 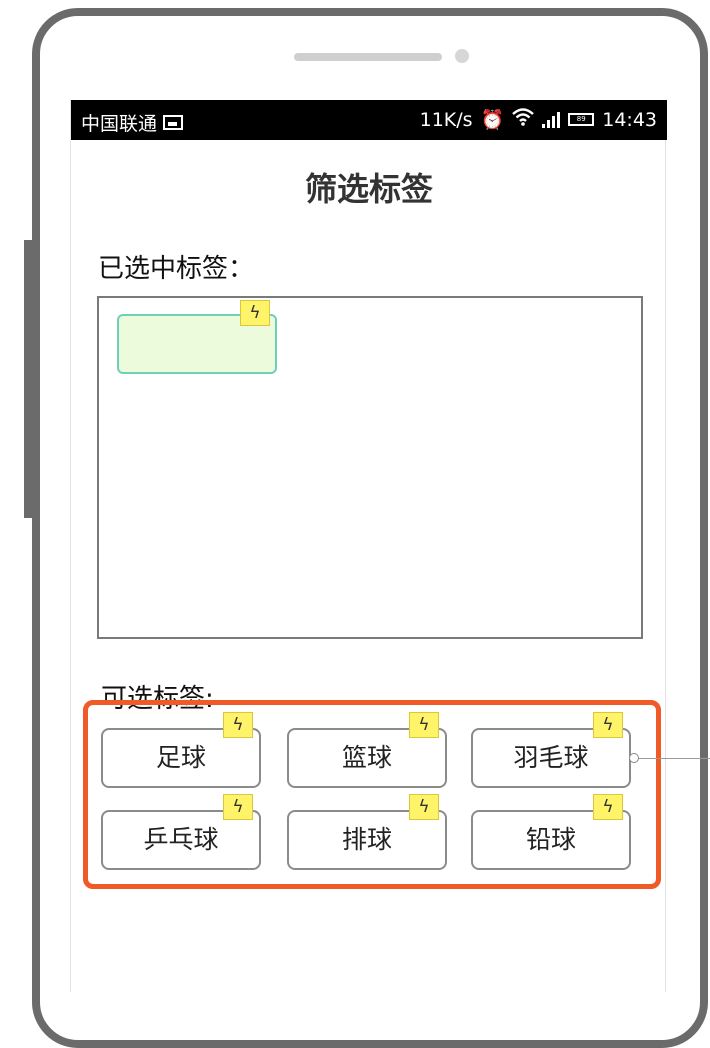 What do you see at coordinates (368, 57) in the screenshot?
I see `speaker-grille` at bounding box center [368, 57].